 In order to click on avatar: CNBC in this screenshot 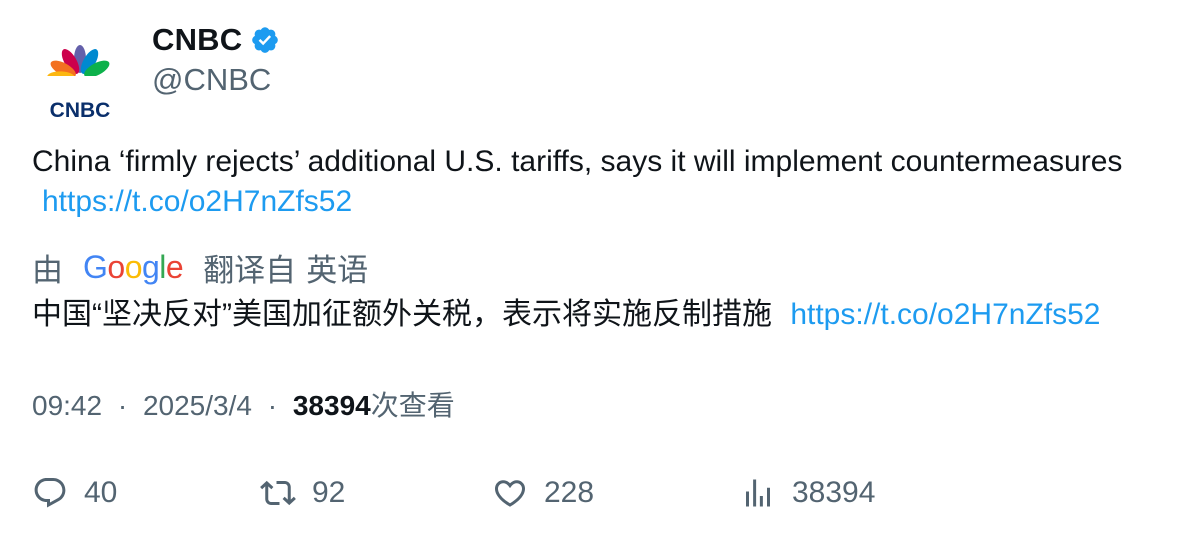, I will do `click(80, 76)`.